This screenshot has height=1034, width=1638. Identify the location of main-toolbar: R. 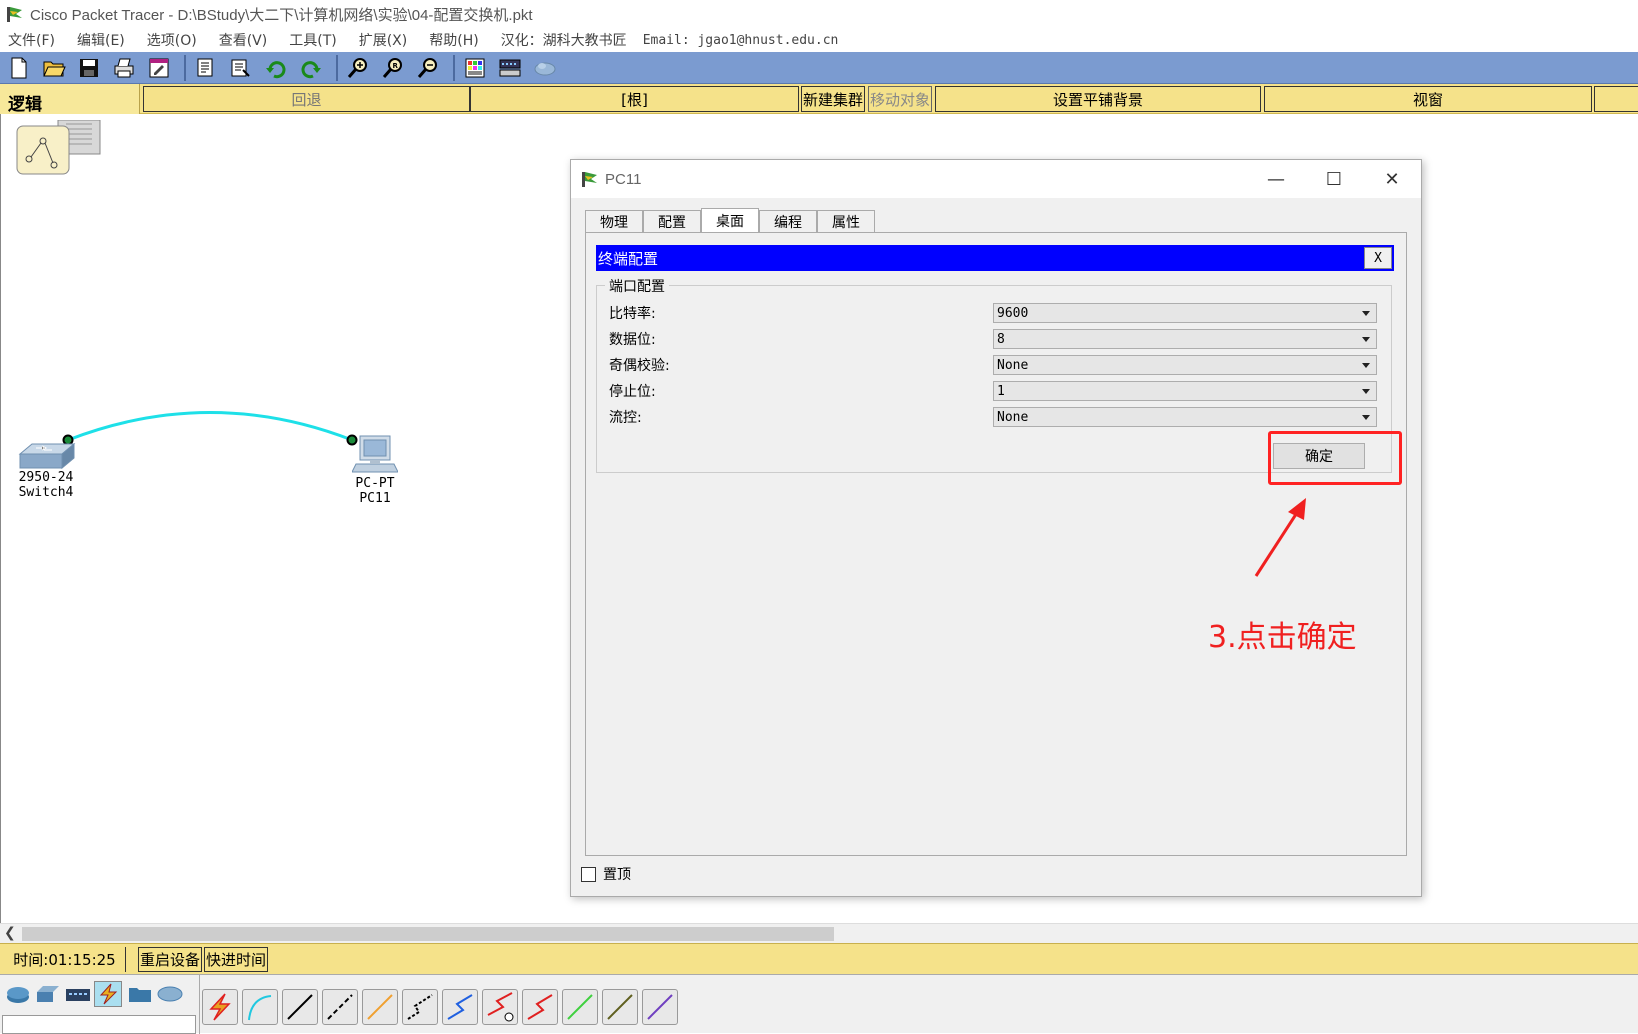
(819, 68).